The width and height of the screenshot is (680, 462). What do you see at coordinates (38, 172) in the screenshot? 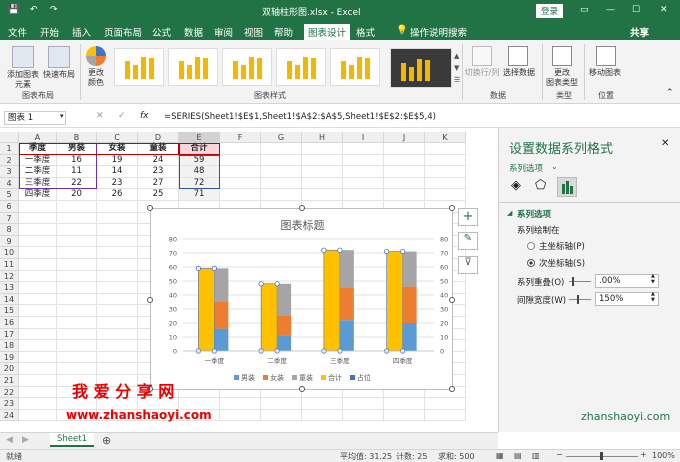
I see `table-cell: 二季度` at bounding box center [38, 172].